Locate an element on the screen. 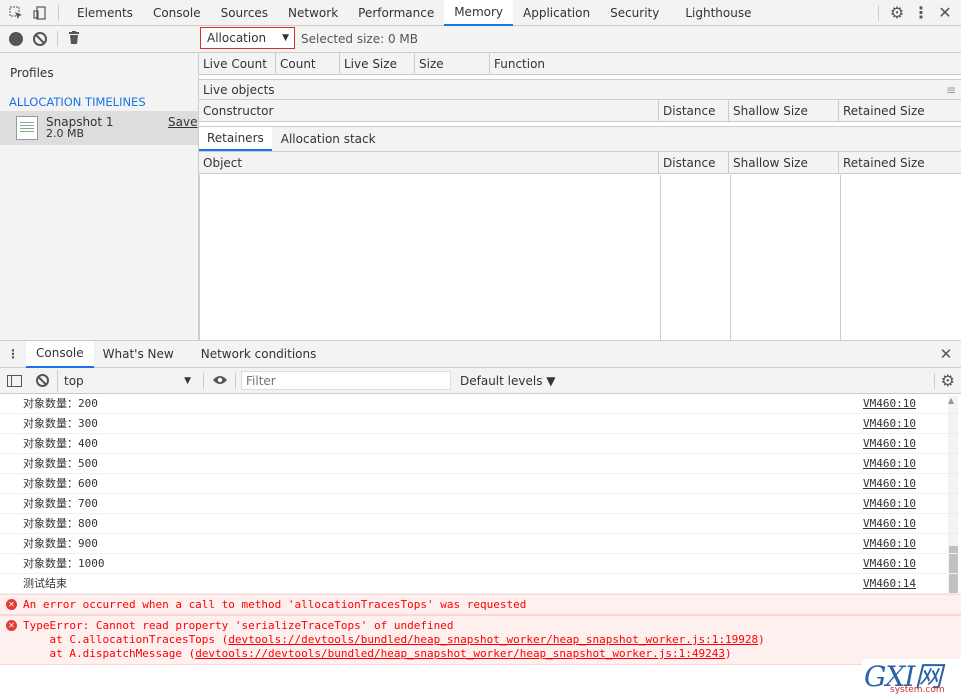 This screenshot has width=961, height=698. record-icon is located at coordinates (16, 39).